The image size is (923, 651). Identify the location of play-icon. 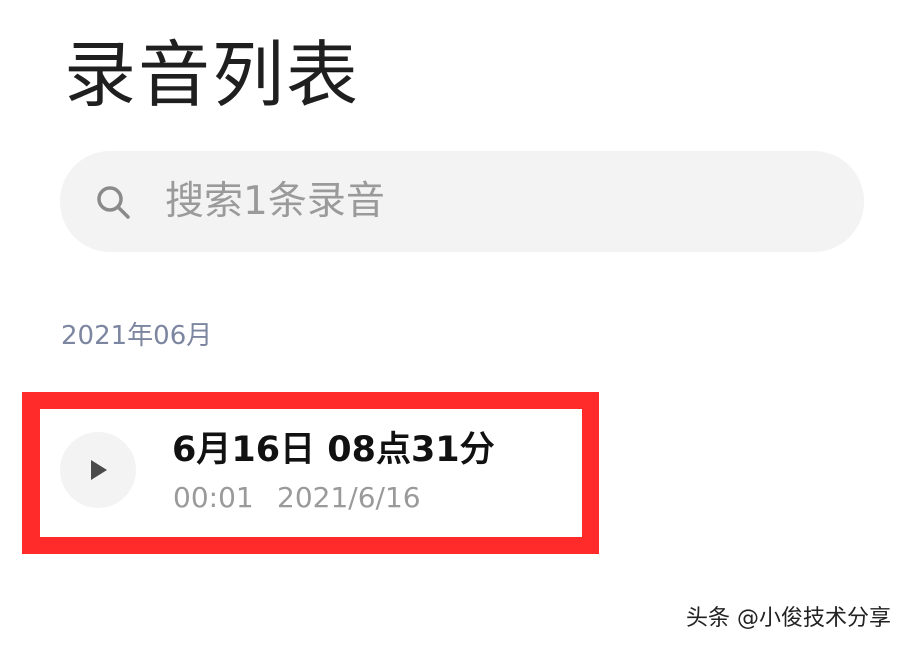
(99, 470).